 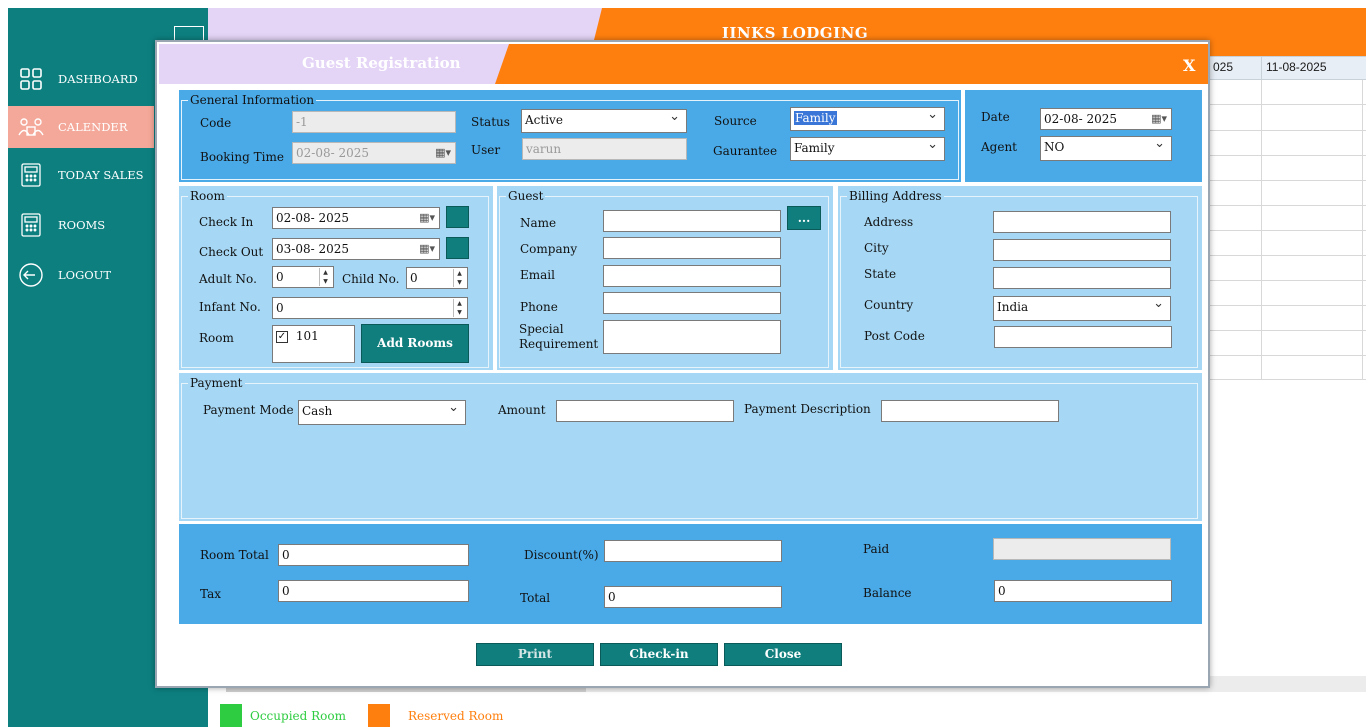 What do you see at coordinates (234, 555) in the screenshot?
I see `room-total-label: Room Total` at bounding box center [234, 555].